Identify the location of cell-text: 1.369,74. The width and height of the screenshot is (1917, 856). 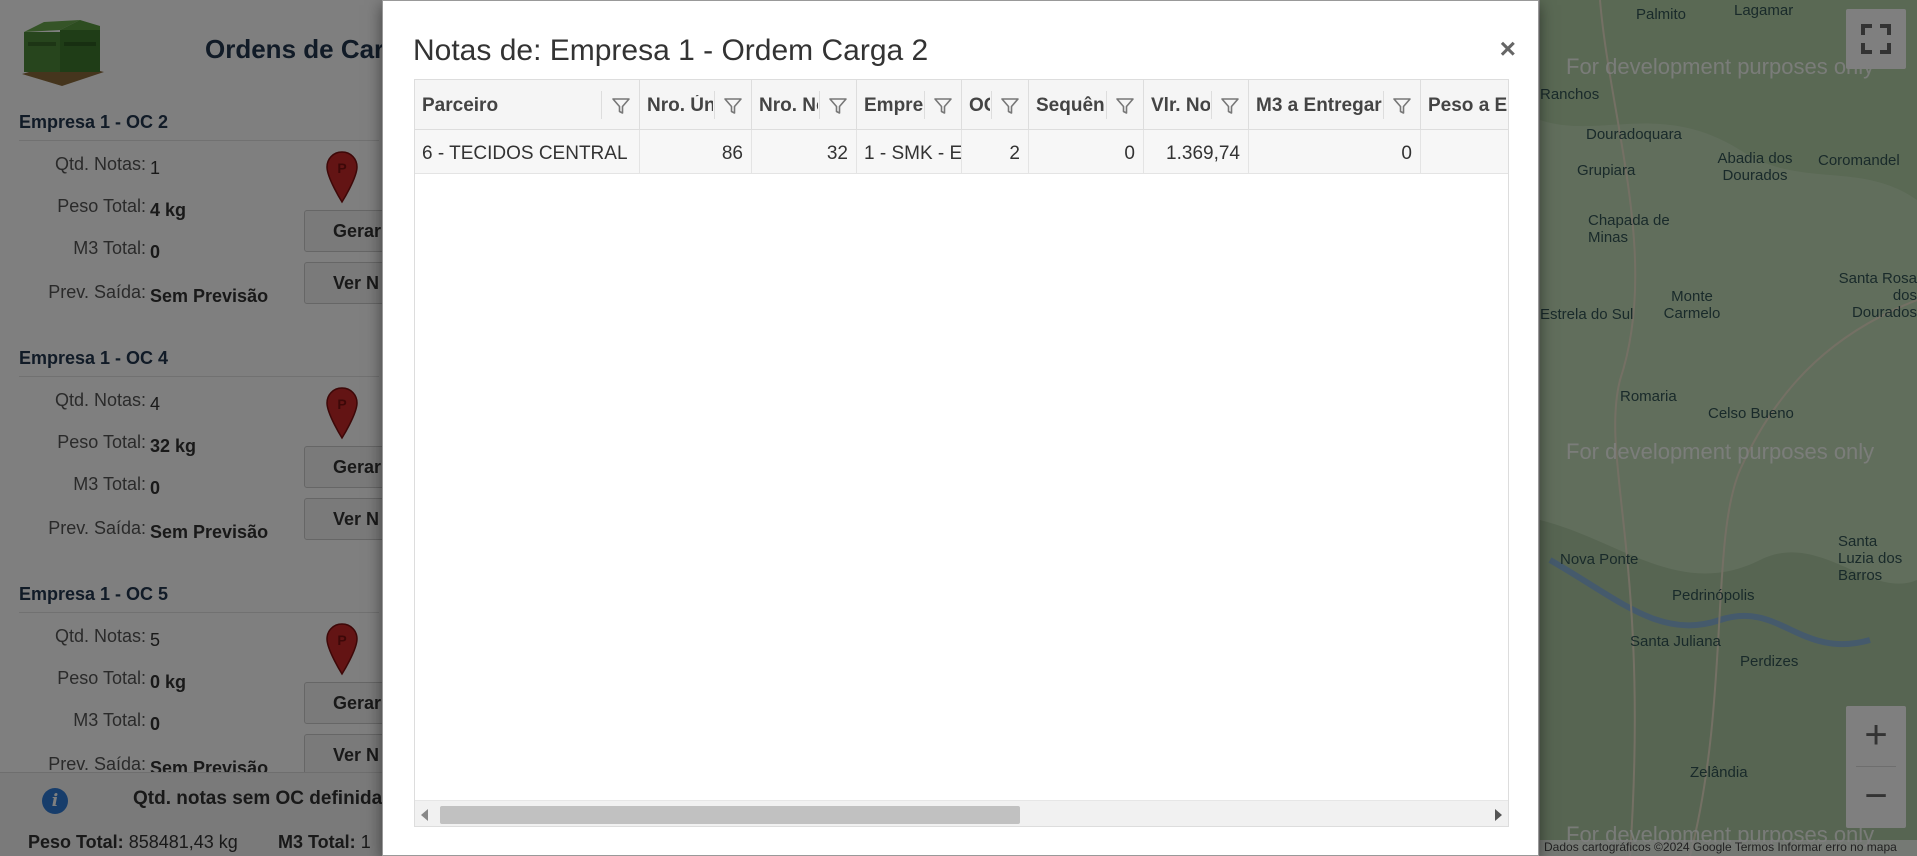
(1203, 153).